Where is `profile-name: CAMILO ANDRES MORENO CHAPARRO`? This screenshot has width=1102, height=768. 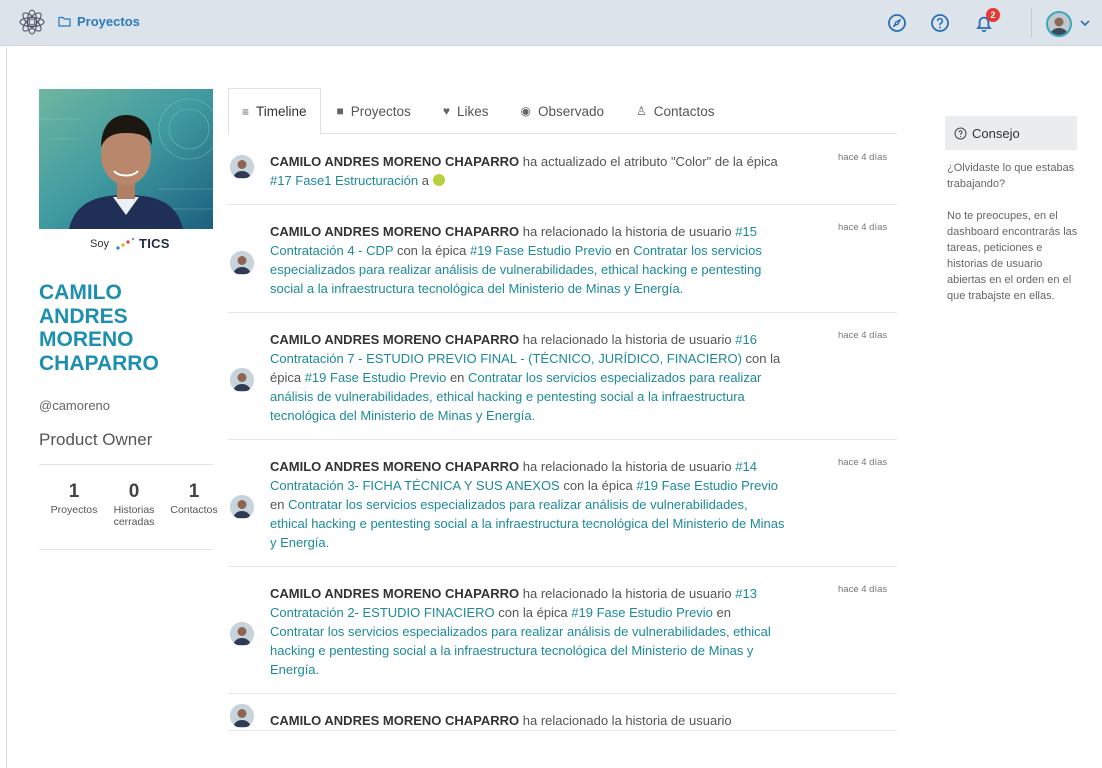 profile-name: CAMILO ANDRES MORENO CHAPARRO is located at coordinates (129, 328).